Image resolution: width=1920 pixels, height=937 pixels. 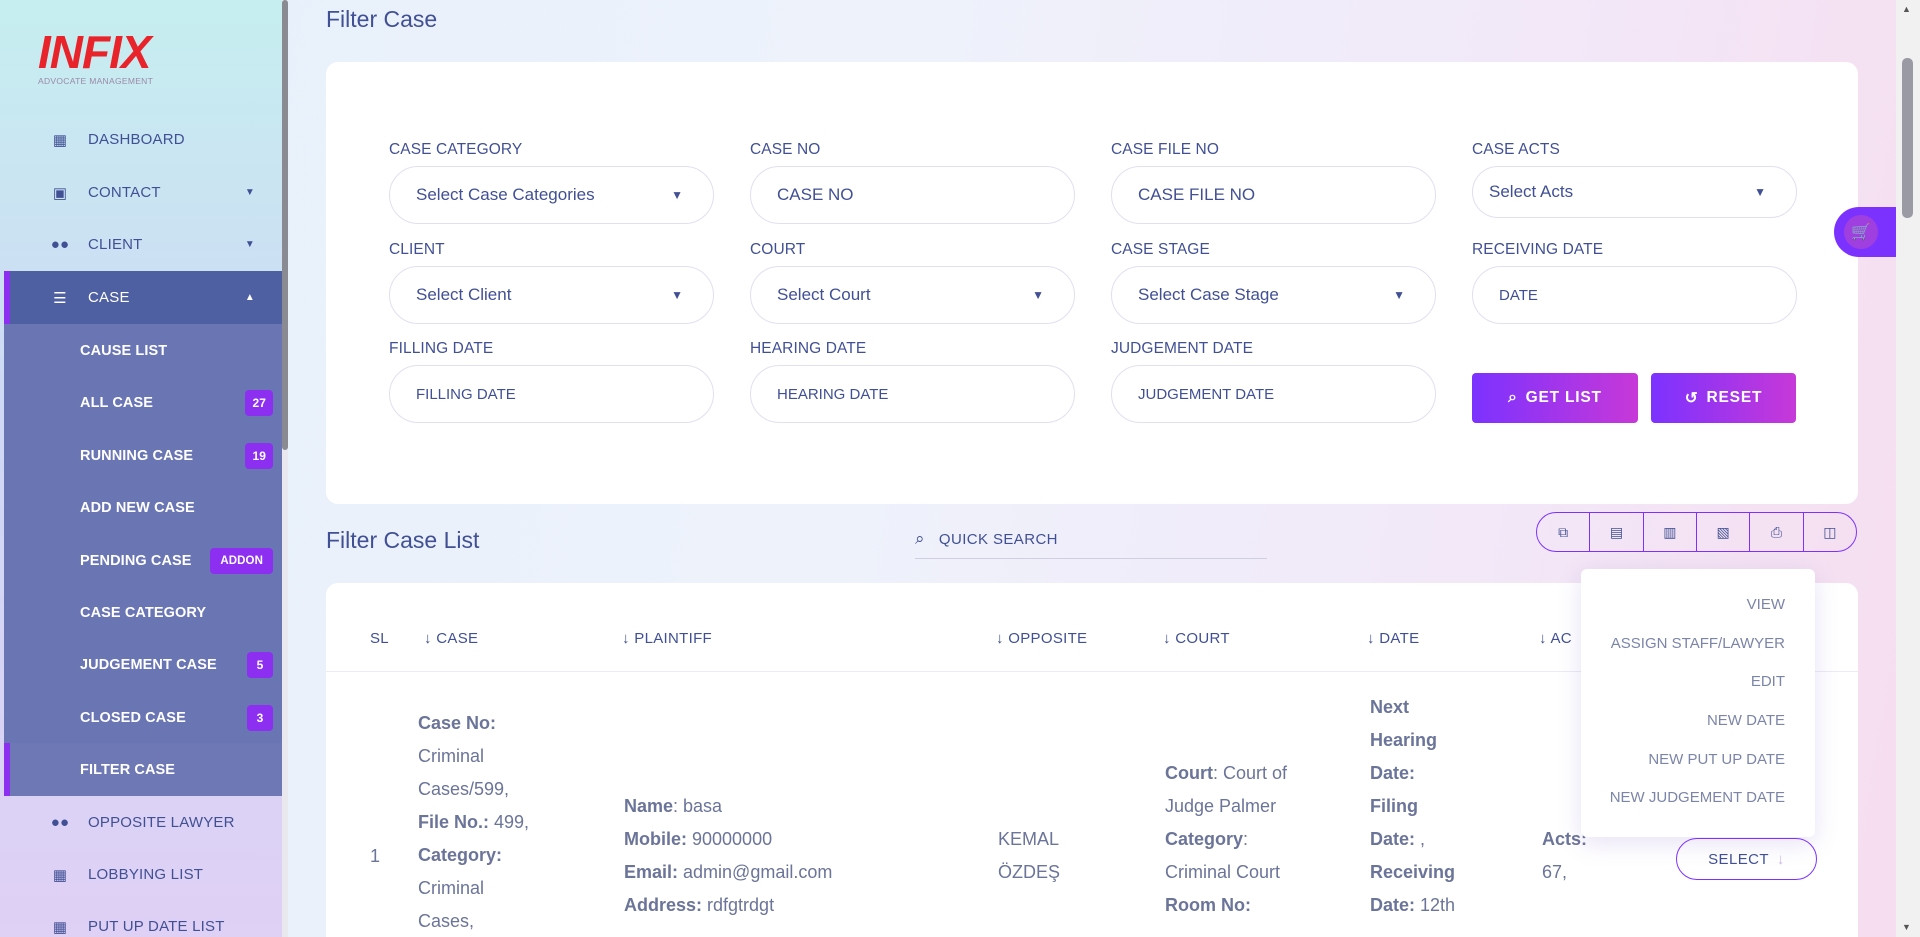 What do you see at coordinates (1398, 839) in the screenshot?
I see `date-line: Date: ,` at bounding box center [1398, 839].